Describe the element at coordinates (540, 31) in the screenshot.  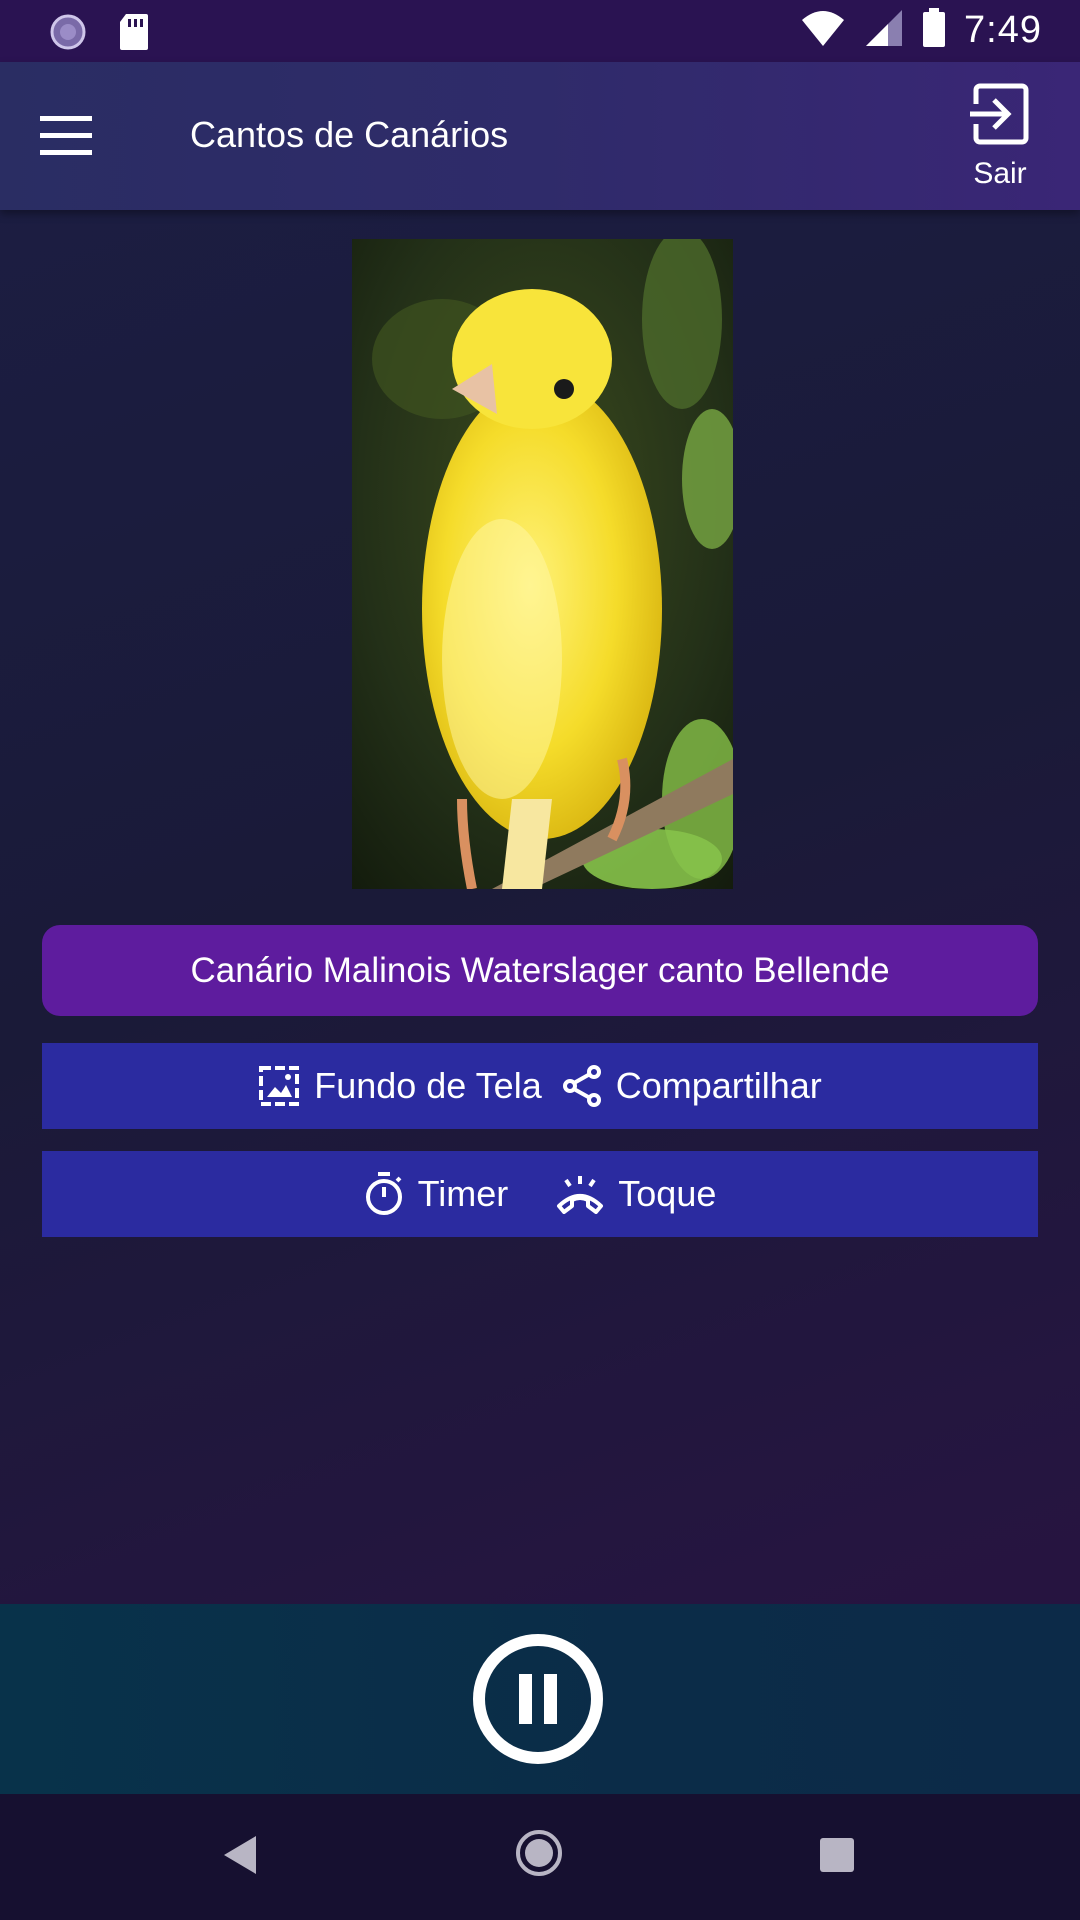
I see `status-bar: 7:49` at that location.